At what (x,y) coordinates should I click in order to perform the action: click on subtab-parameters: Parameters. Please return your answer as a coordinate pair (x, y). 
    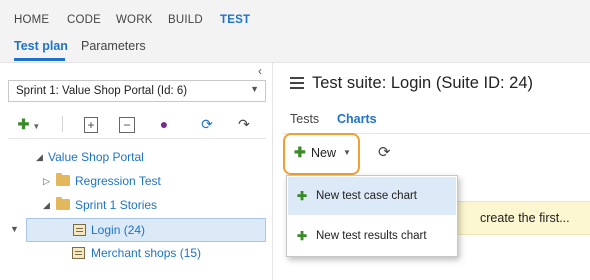
    Looking at the image, I should click on (113, 46).